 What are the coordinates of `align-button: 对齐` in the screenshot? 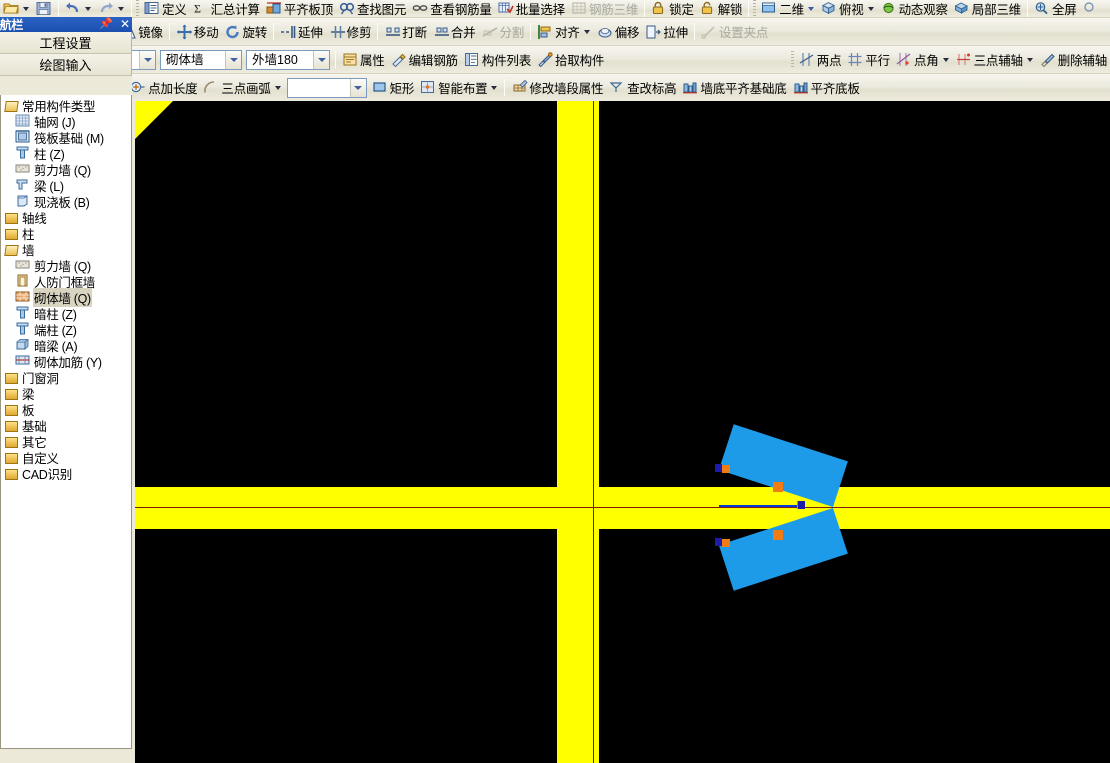 It's located at (564, 31).